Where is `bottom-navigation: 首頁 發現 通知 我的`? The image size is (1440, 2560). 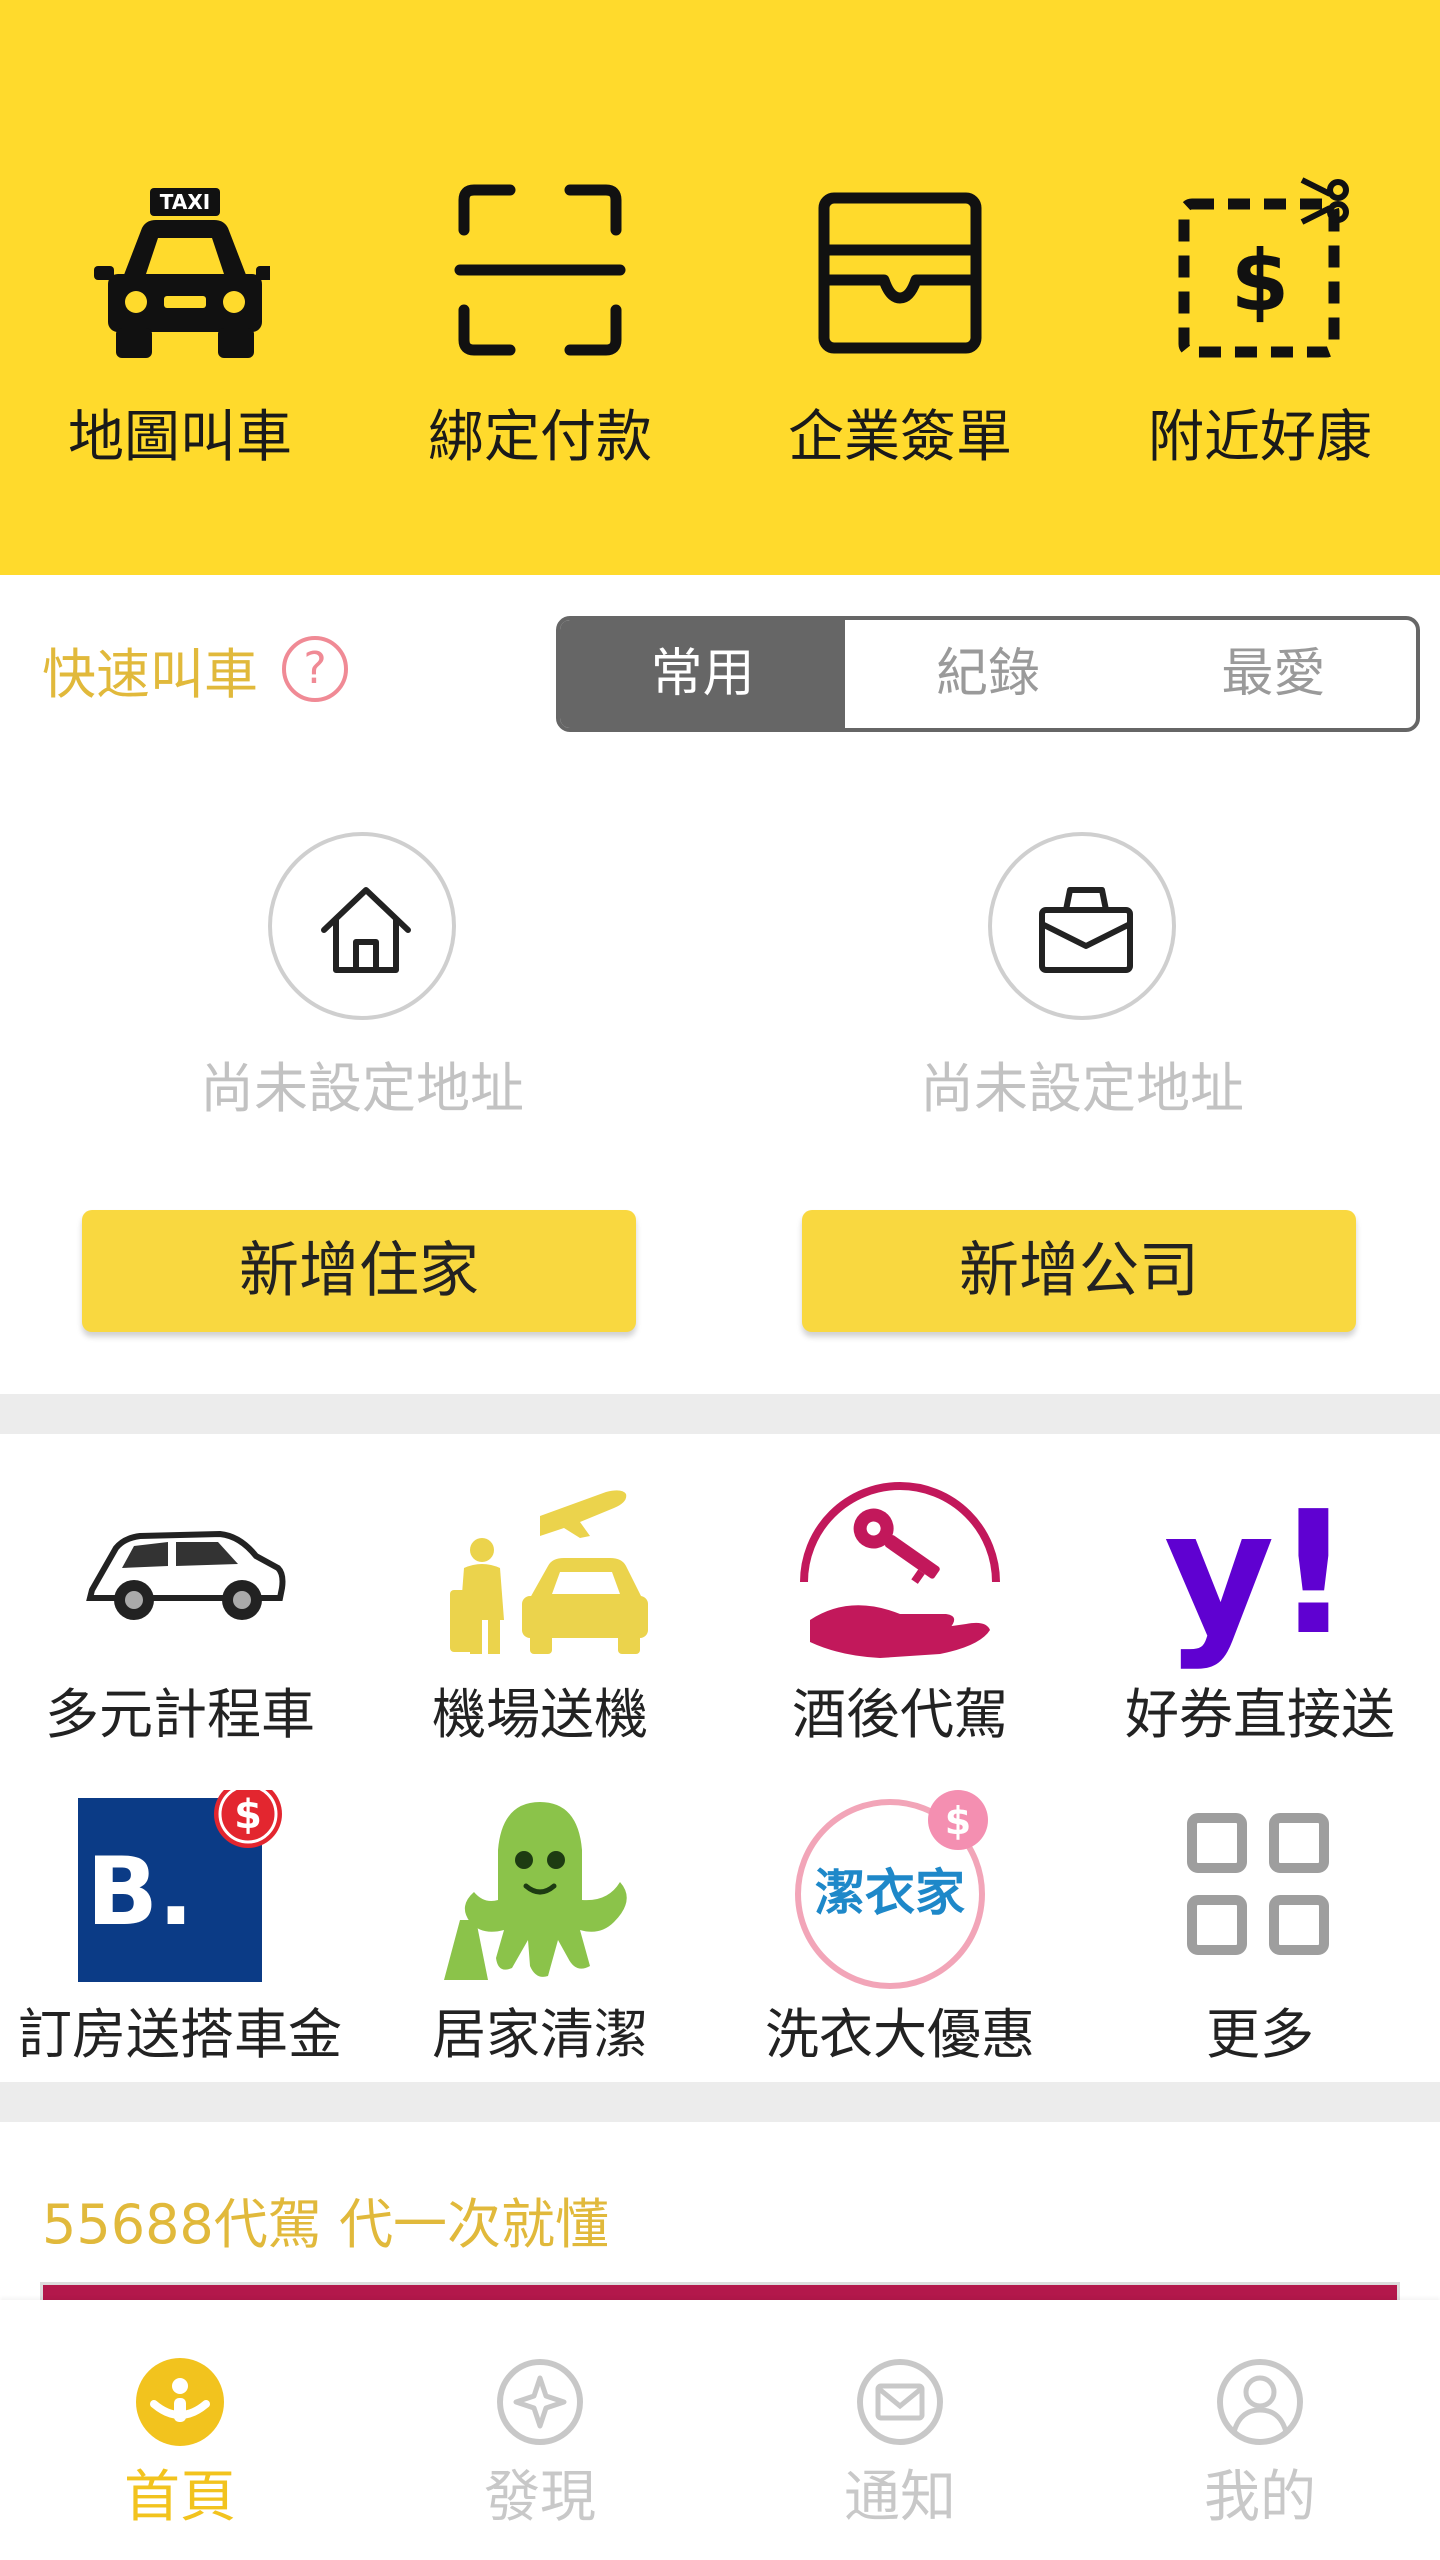
bottom-navigation: 首頁 發現 通知 我的 is located at coordinates (720, 2430).